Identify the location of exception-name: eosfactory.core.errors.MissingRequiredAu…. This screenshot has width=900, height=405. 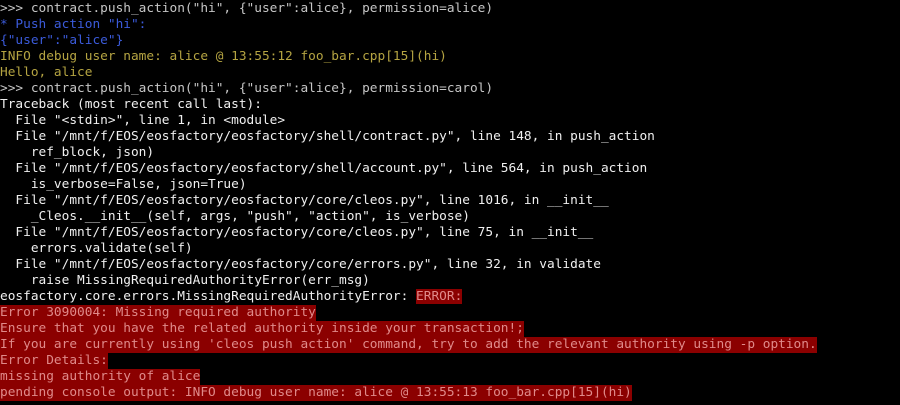
(208, 296).